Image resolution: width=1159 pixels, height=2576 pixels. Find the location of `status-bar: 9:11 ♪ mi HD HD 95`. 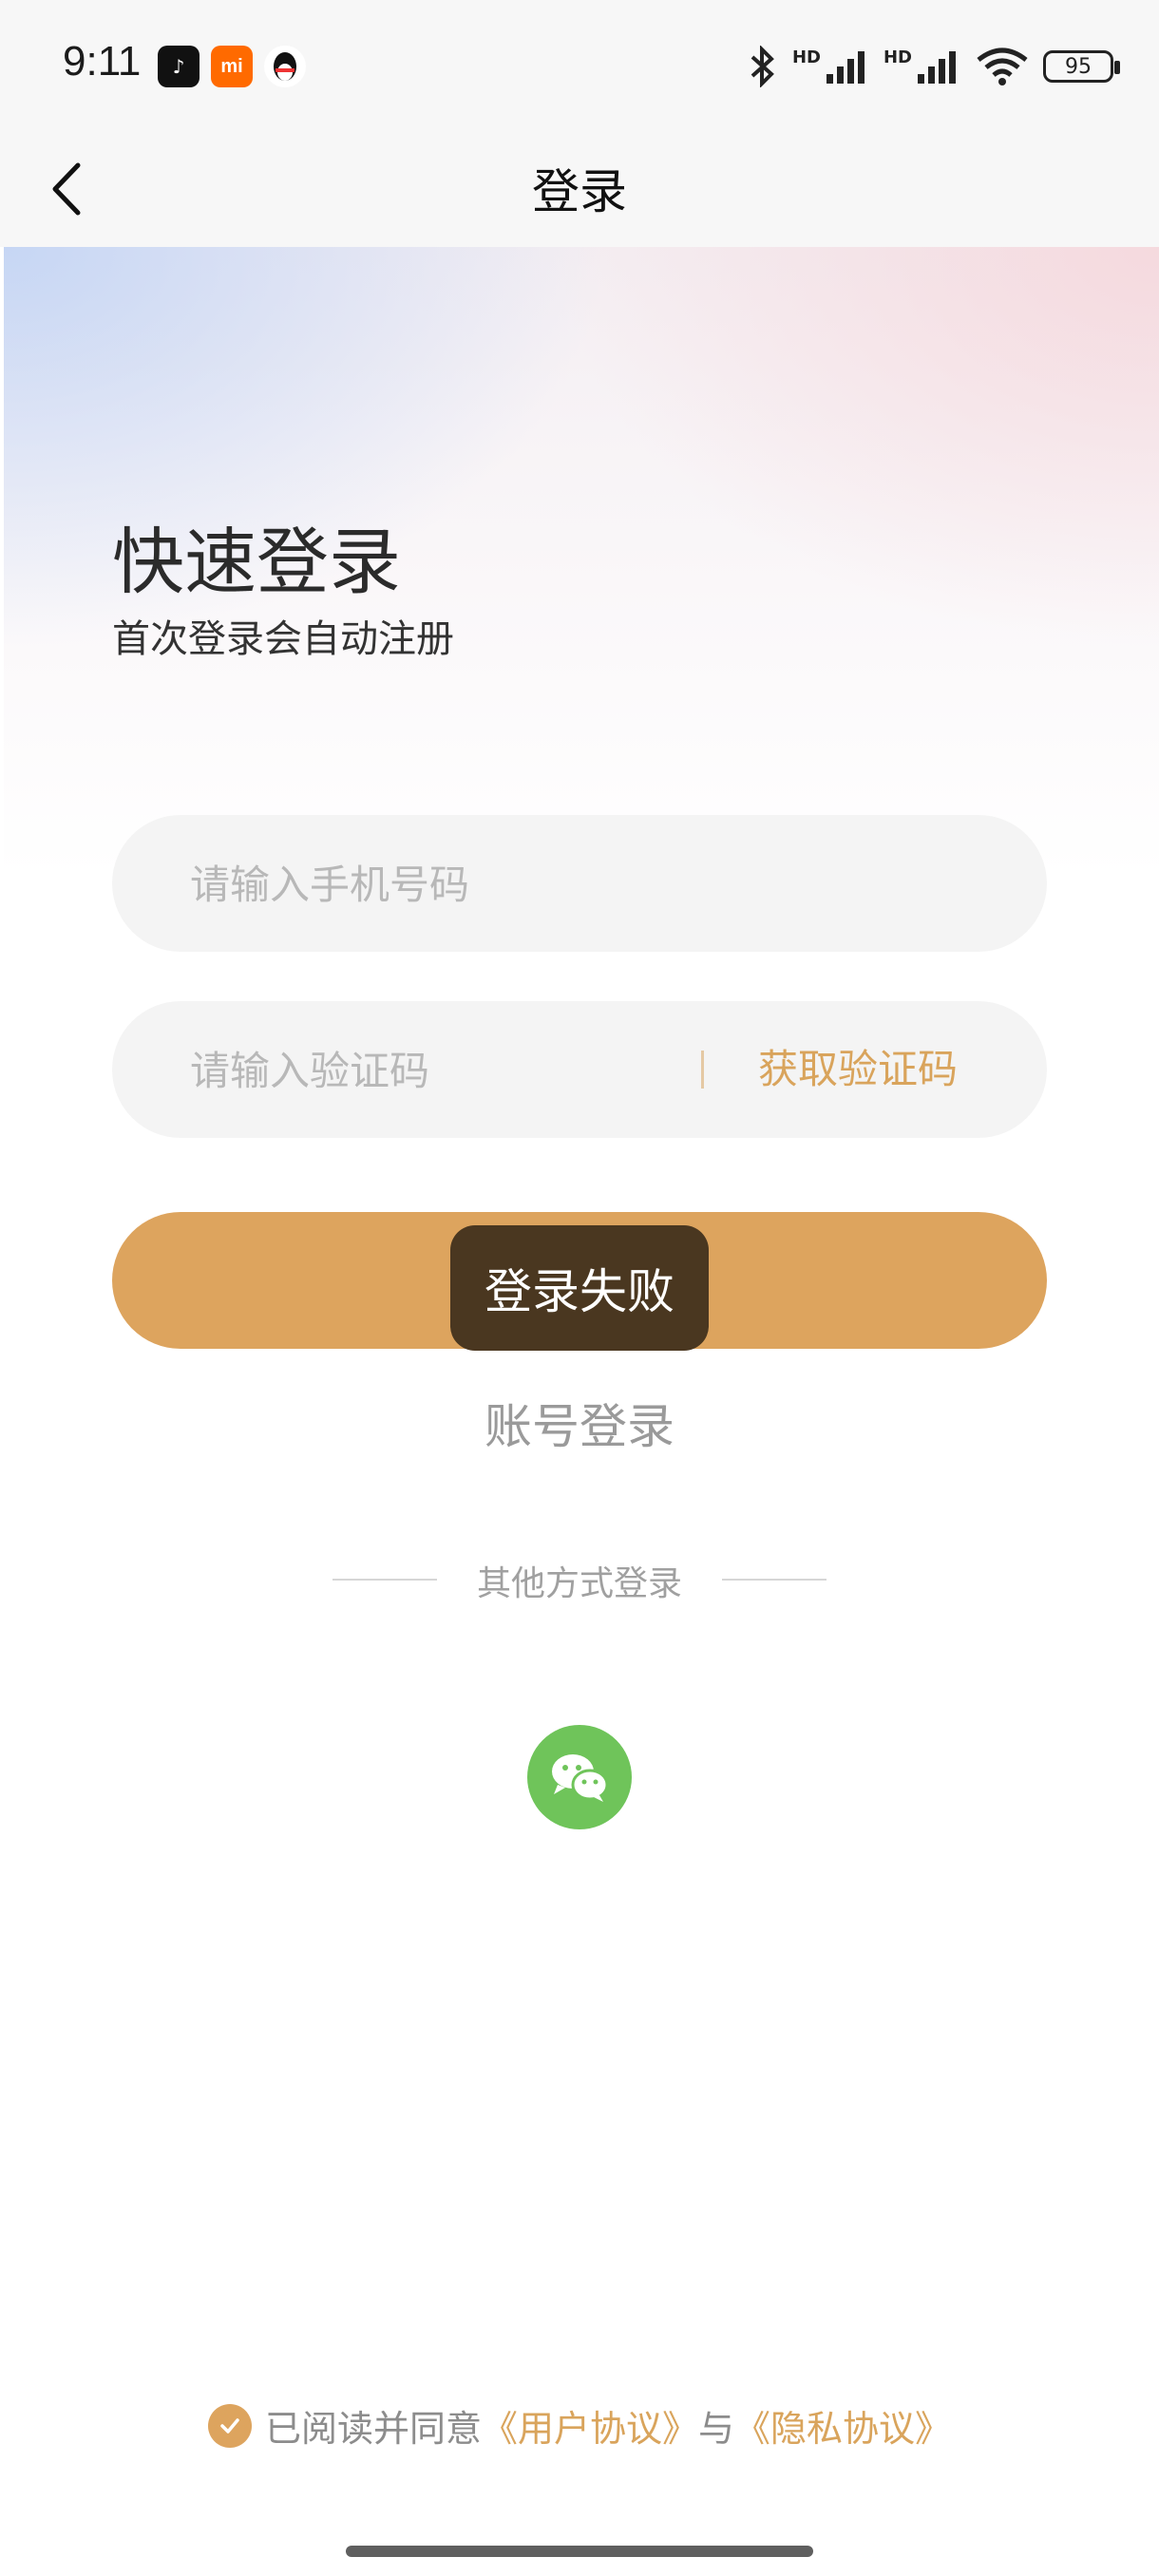

status-bar: 9:11 ♪ mi HD HD 95 is located at coordinates (579, 66).